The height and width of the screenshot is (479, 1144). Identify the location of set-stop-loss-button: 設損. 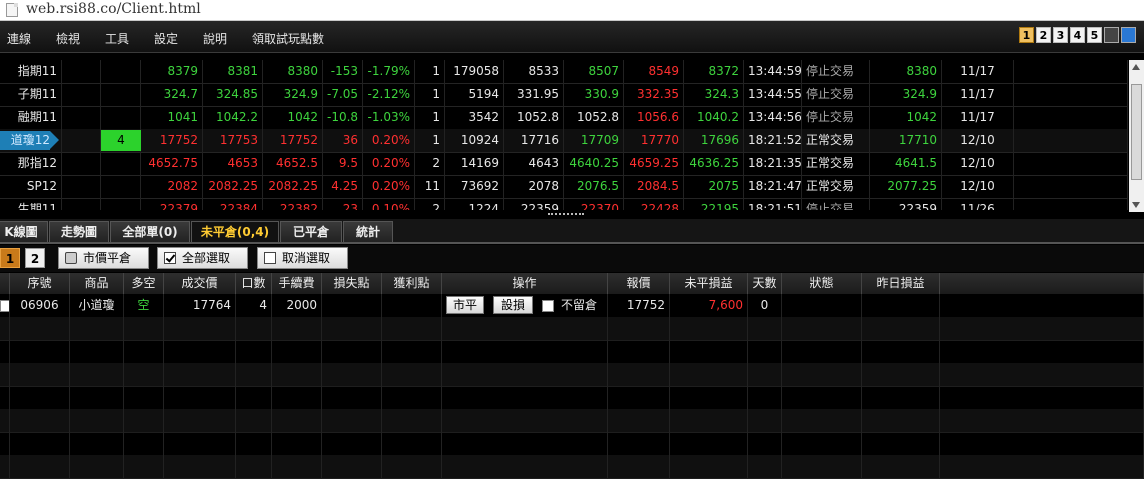
(513, 305).